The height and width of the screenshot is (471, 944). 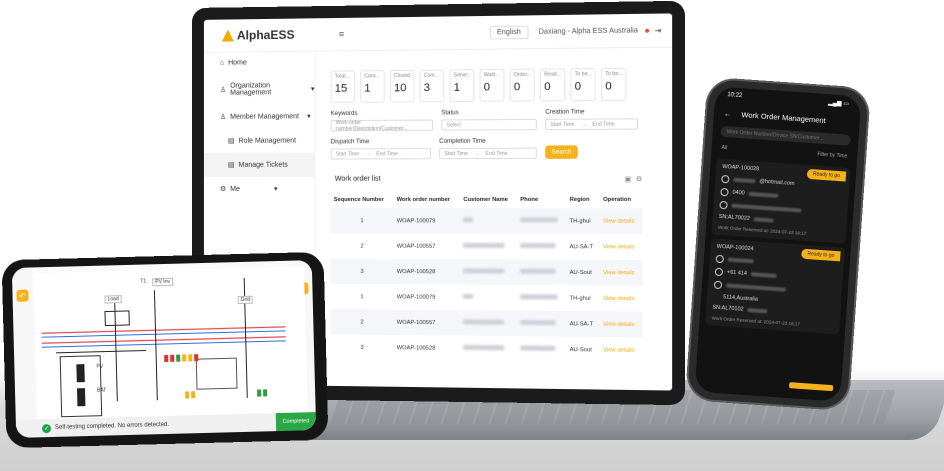 What do you see at coordinates (720, 259) in the screenshot?
I see `user-icon` at bounding box center [720, 259].